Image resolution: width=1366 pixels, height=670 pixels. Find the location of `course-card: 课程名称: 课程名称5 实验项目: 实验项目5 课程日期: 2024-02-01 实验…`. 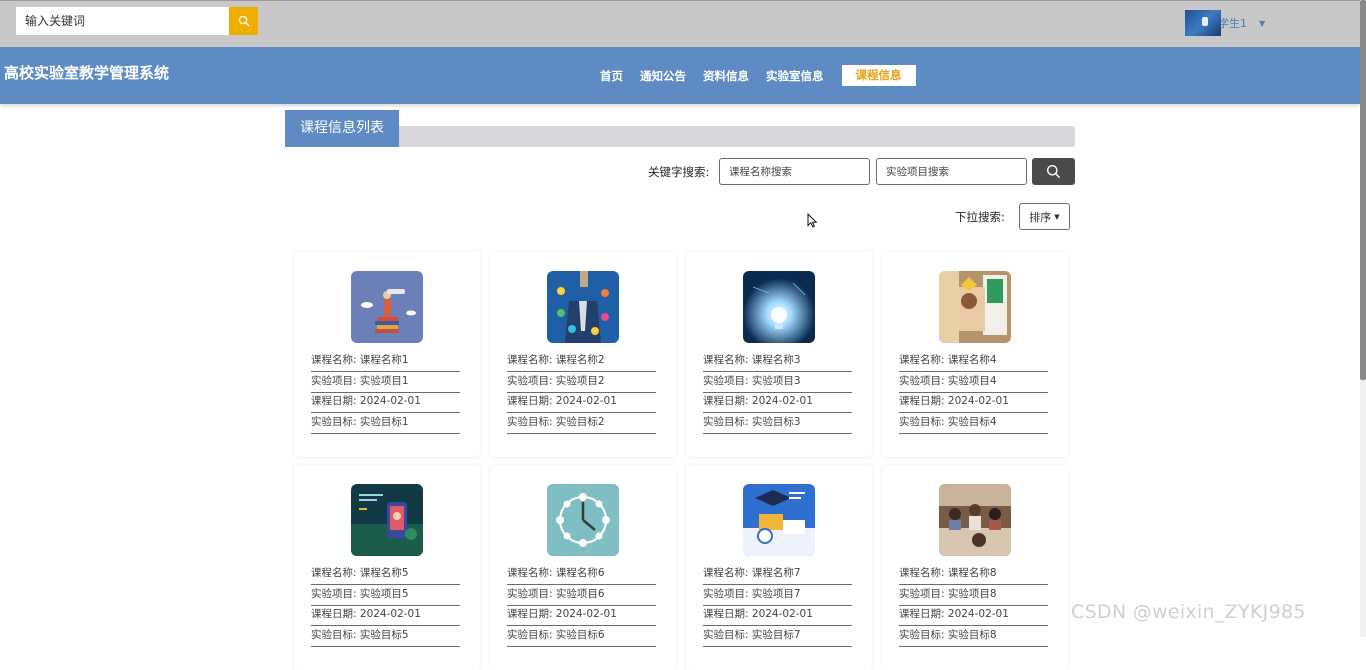

course-card: 课程名称: 课程名称5 实验项目: 实验项目5 课程日期: 2024-02-01 实验… is located at coordinates (387, 567).